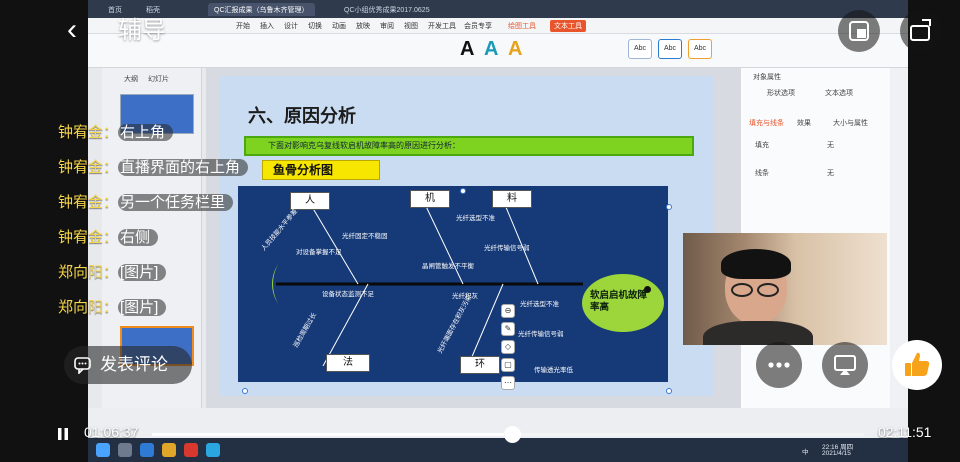 This screenshot has height=462, width=960. Describe the element at coordinates (387, 26) in the screenshot. I see `menu-review: 审阅` at that location.